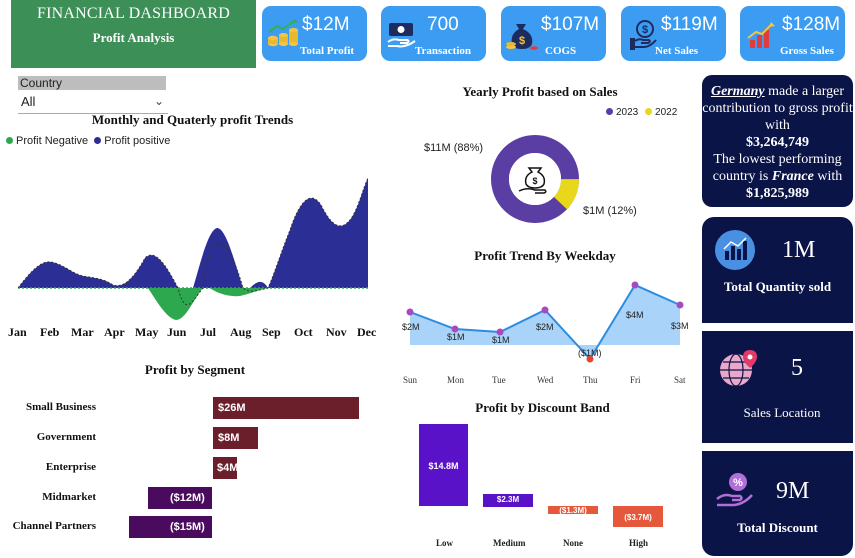 The width and height of the screenshot is (855, 558). I want to click on kpi-label: Transaction, so click(443, 51).